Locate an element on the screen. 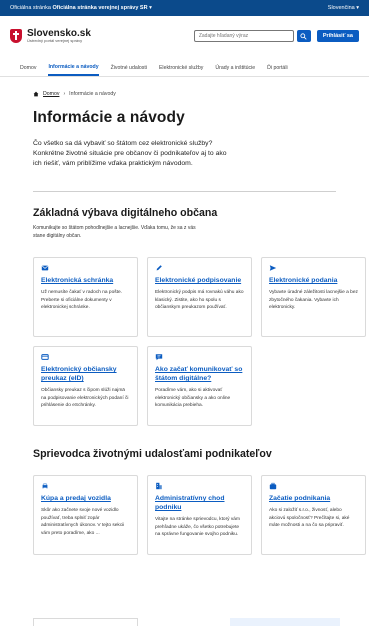  nav-item-info: Informácie a návody is located at coordinates (73, 67).